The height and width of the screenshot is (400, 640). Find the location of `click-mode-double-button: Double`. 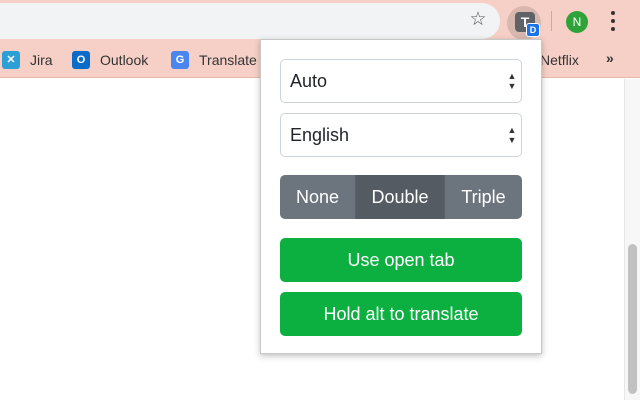

click-mode-double-button: Double is located at coordinates (399, 197).